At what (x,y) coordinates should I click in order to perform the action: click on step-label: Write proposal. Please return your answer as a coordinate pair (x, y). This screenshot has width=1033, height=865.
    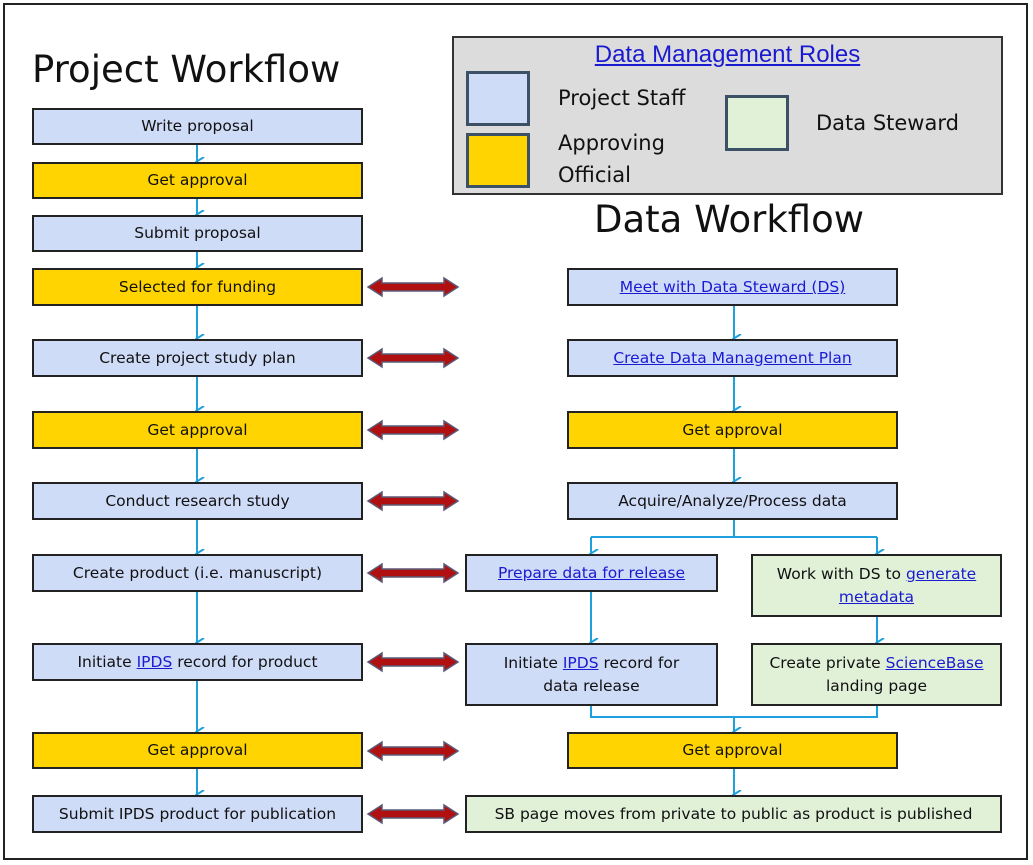
    Looking at the image, I should click on (197, 126).